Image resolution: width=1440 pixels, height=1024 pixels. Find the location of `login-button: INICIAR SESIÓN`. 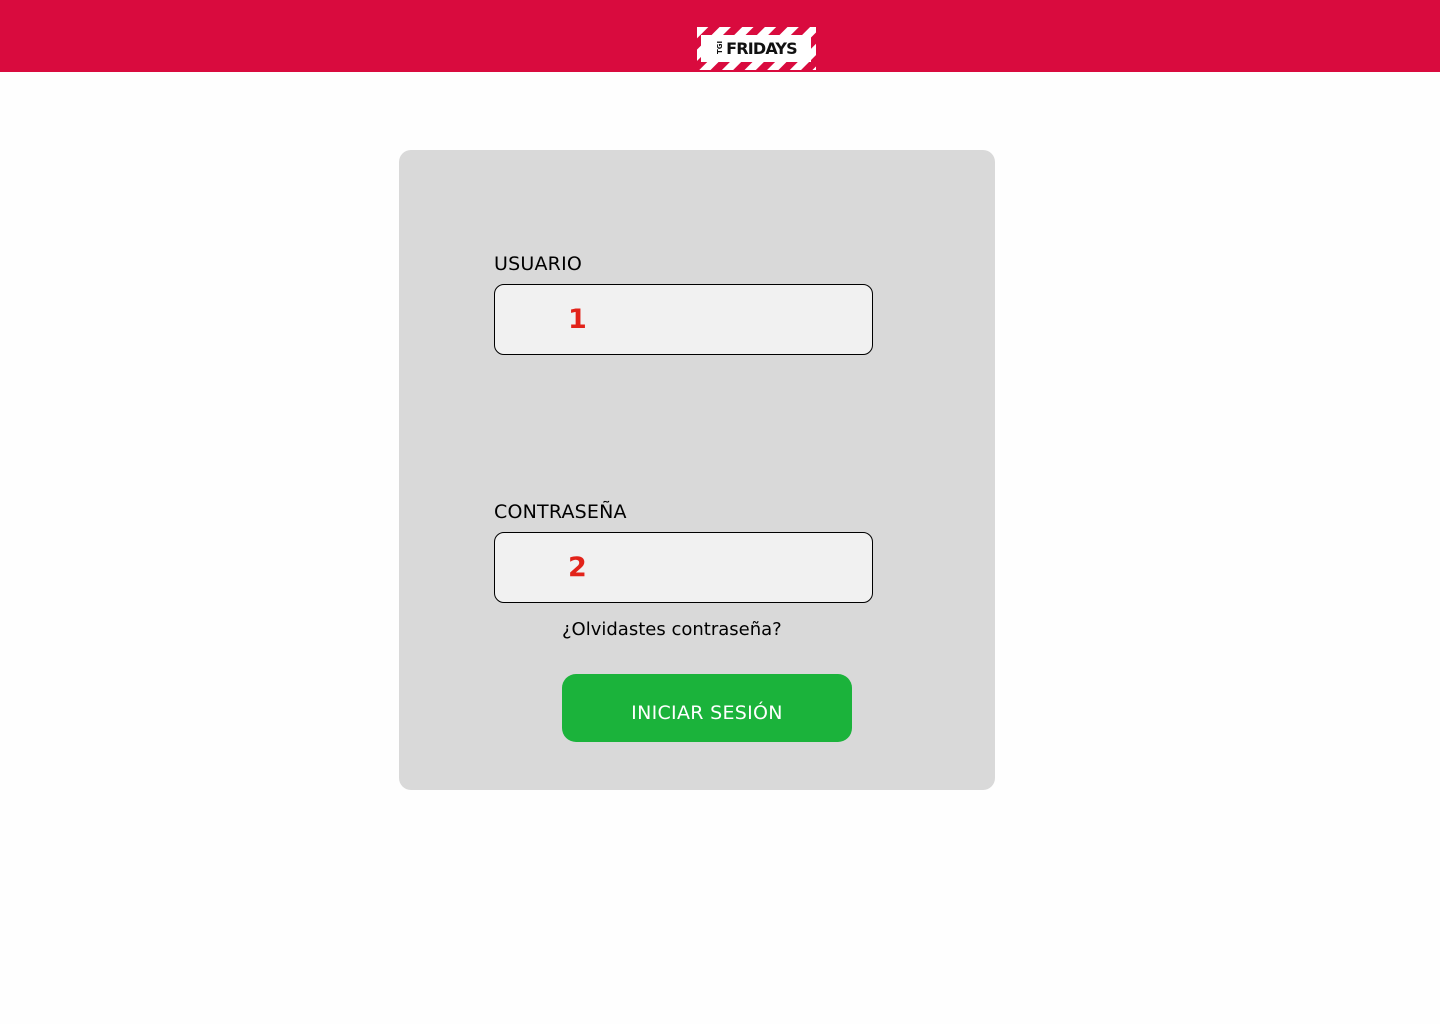

login-button: INICIAR SESIÓN is located at coordinates (707, 708).